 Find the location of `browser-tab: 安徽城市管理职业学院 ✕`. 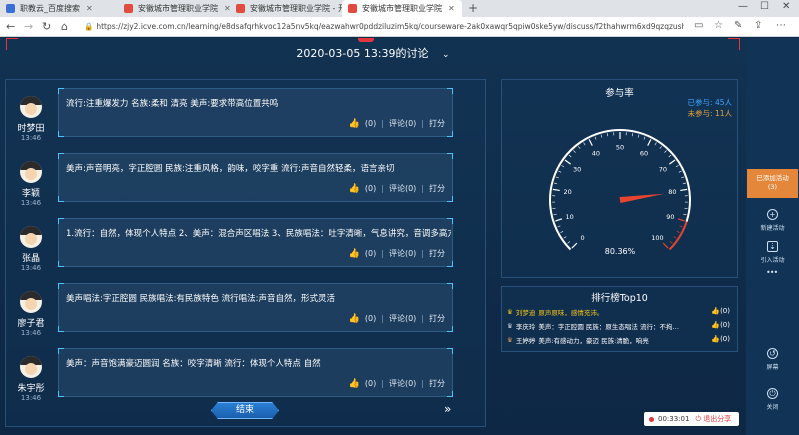

browser-tab: 安徽城市管理职业学院 ✕ is located at coordinates (174, 8).